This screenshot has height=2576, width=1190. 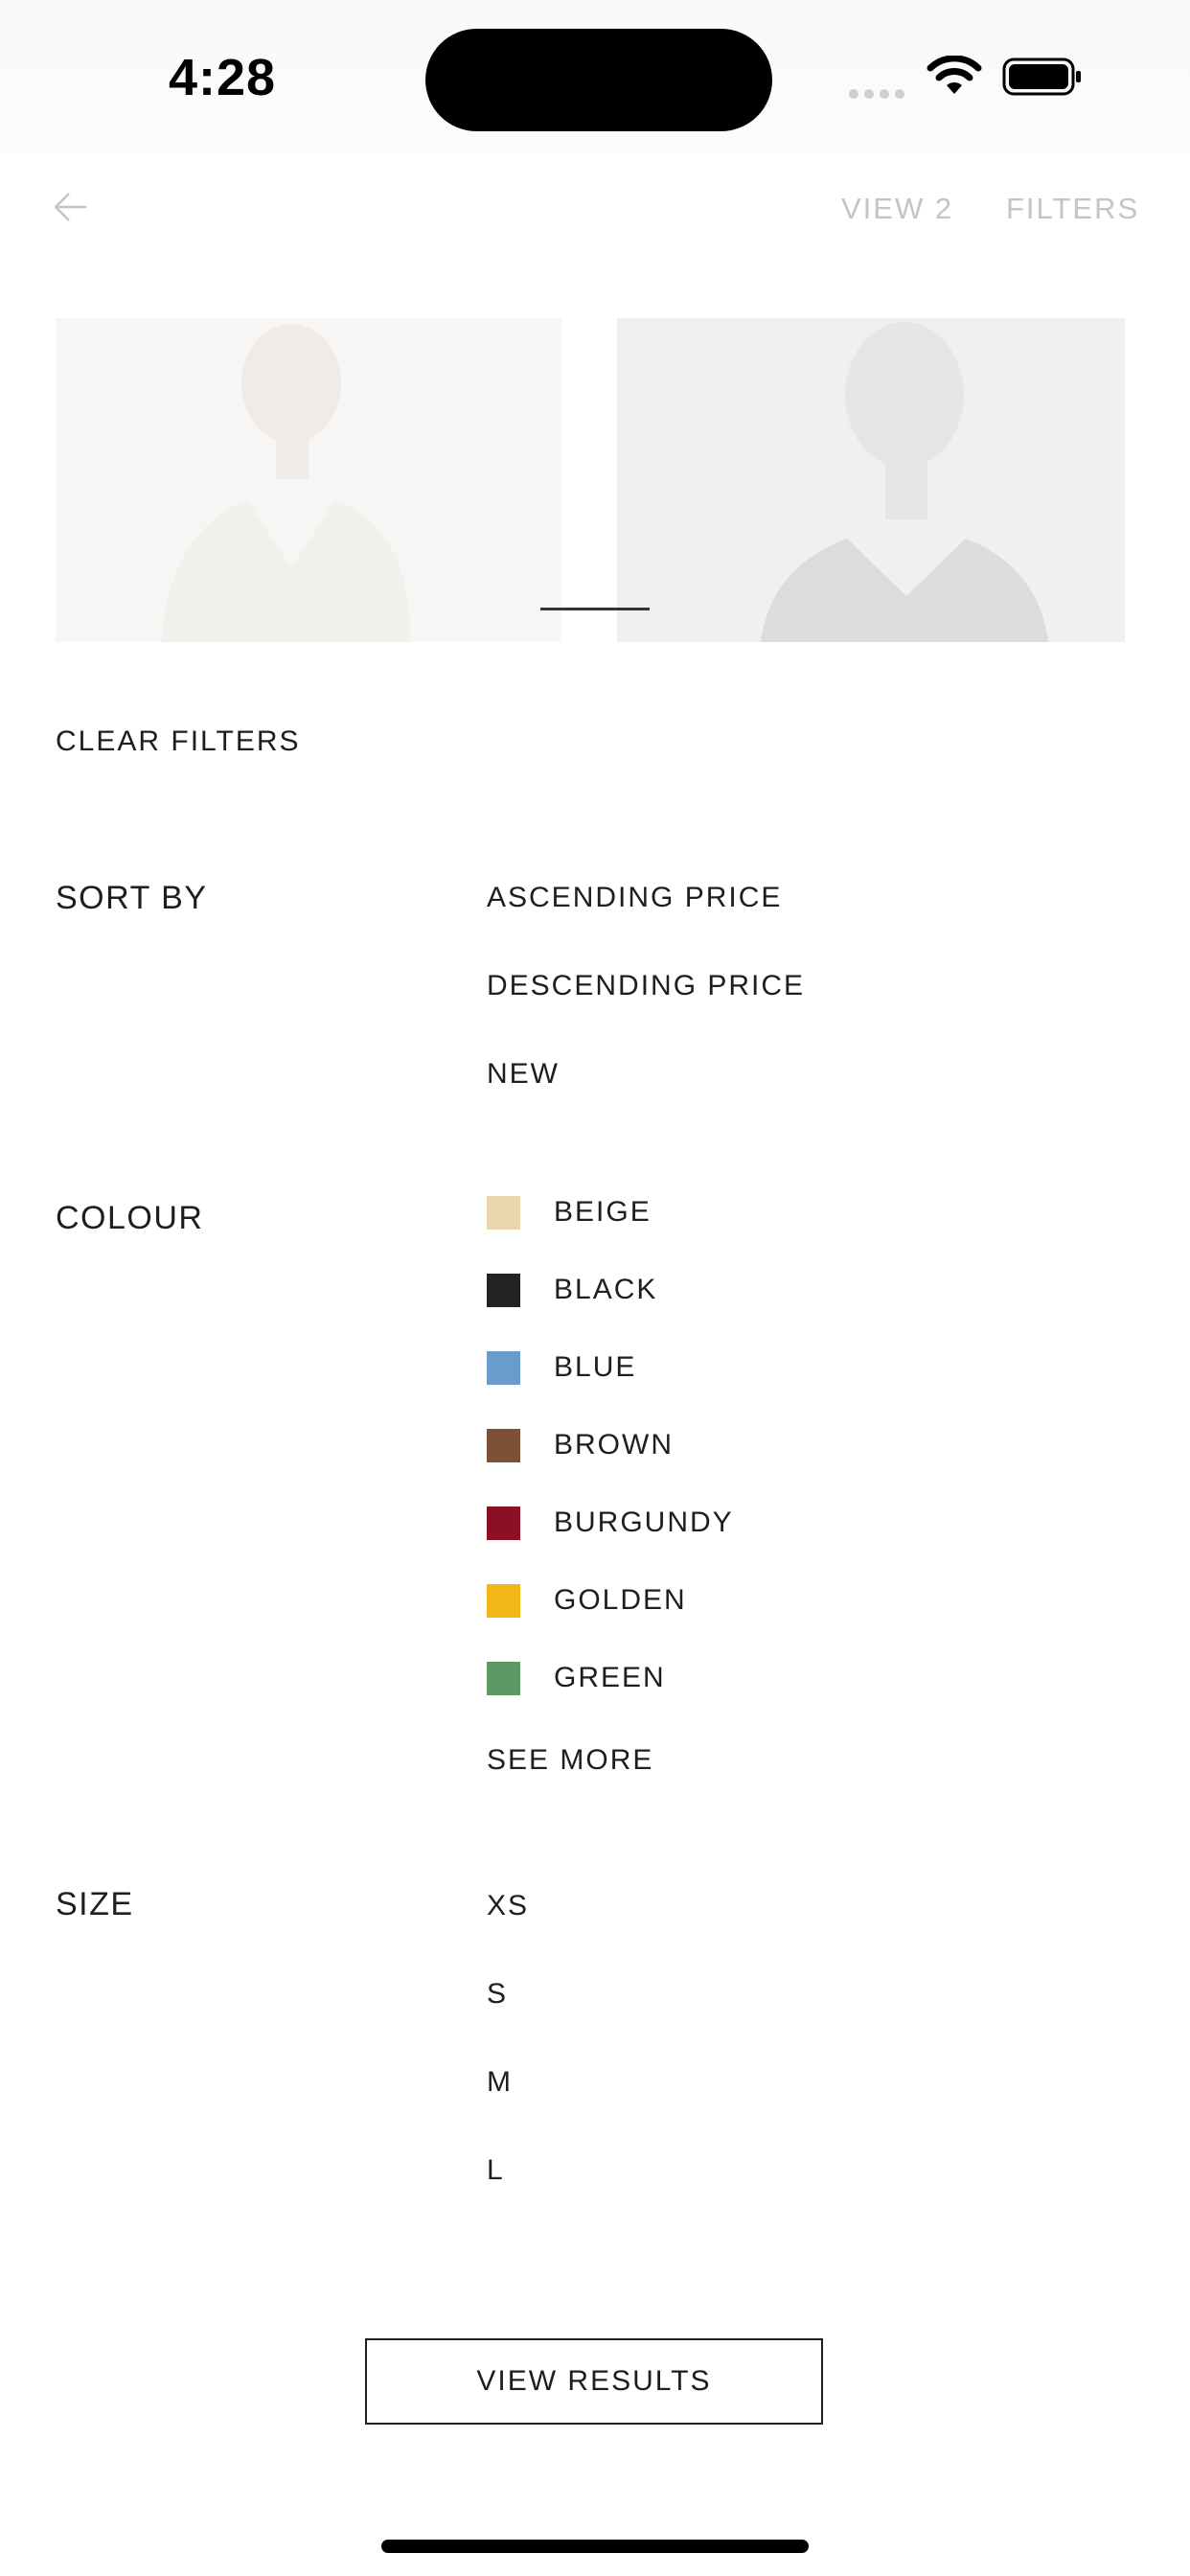 What do you see at coordinates (503, 1601) in the screenshot?
I see `colour-swatch-golden` at bounding box center [503, 1601].